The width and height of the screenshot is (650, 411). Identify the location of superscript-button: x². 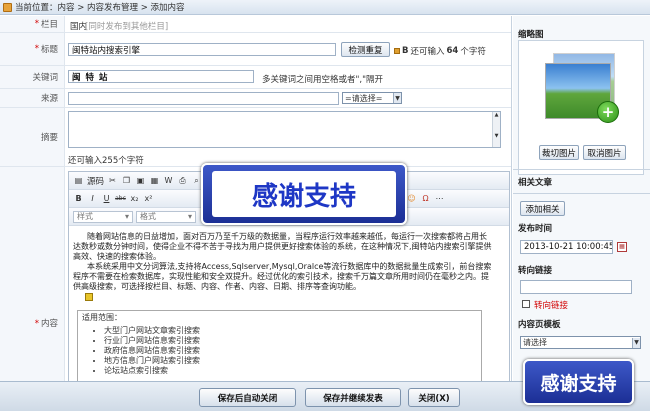
(148, 198).